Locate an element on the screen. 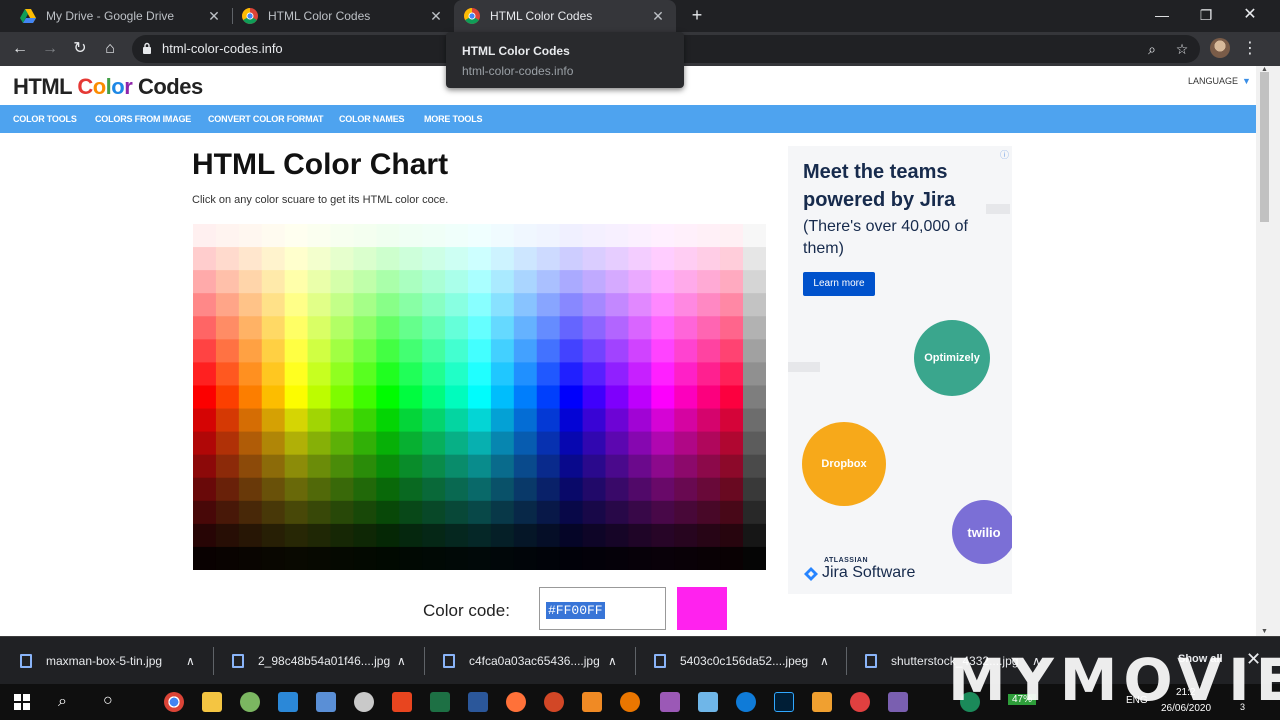 The height and width of the screenshot is (720, 1280). chevron-up-icon: ∧ is located at coordinates (401, 661).